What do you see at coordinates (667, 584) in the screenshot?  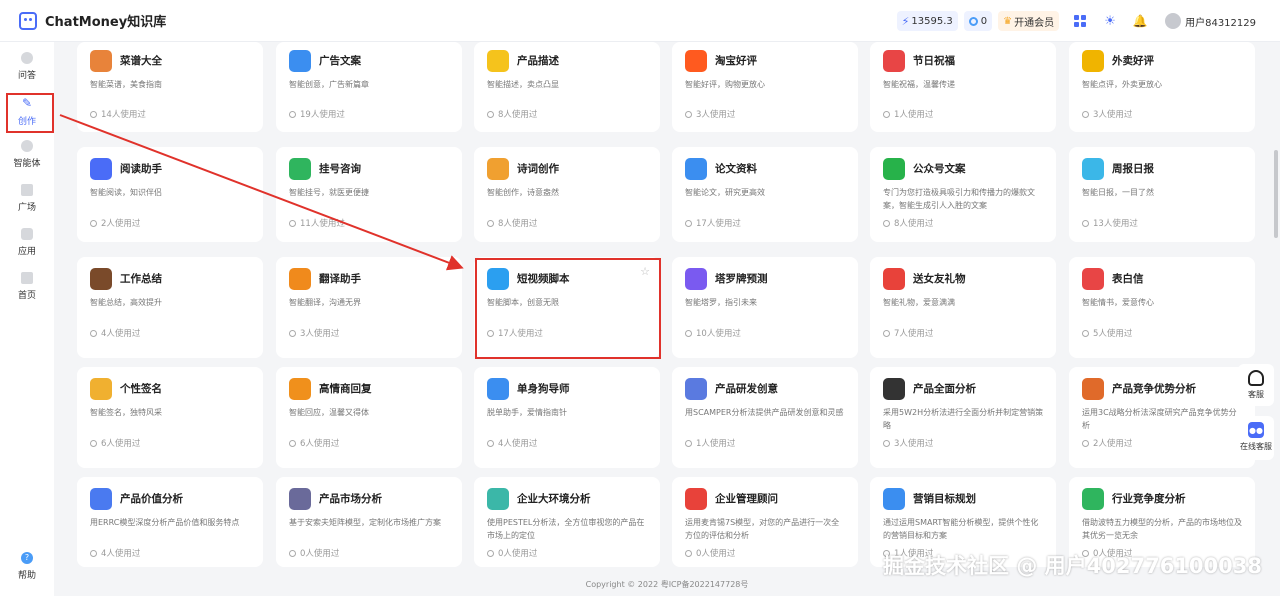 I see `footer-copyright: Copyright © 2022 粤ICP备2022147728号` at bounding box center [667, 584].